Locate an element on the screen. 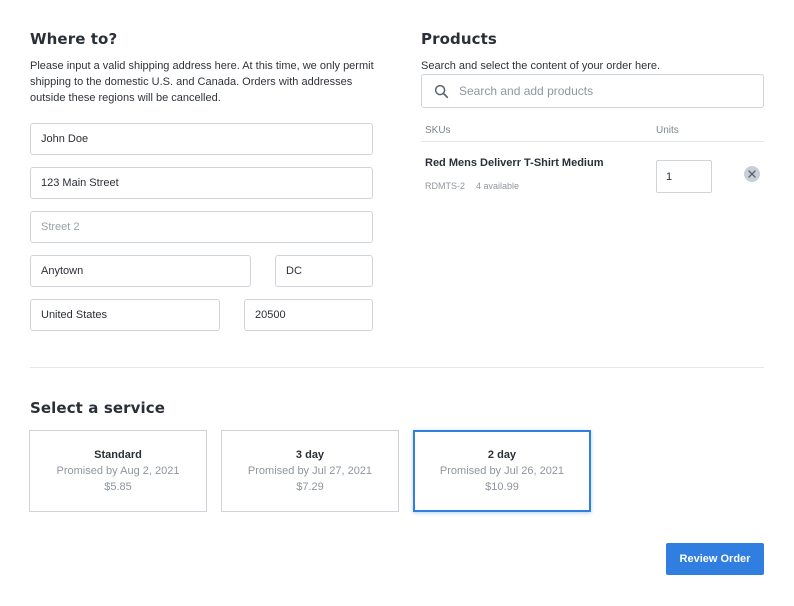 This screenshot has width=794, height=606. service-option-3-day: 3 day Promised by Jul 27, 2021 $7.29 is located at coordinates (310, 471).